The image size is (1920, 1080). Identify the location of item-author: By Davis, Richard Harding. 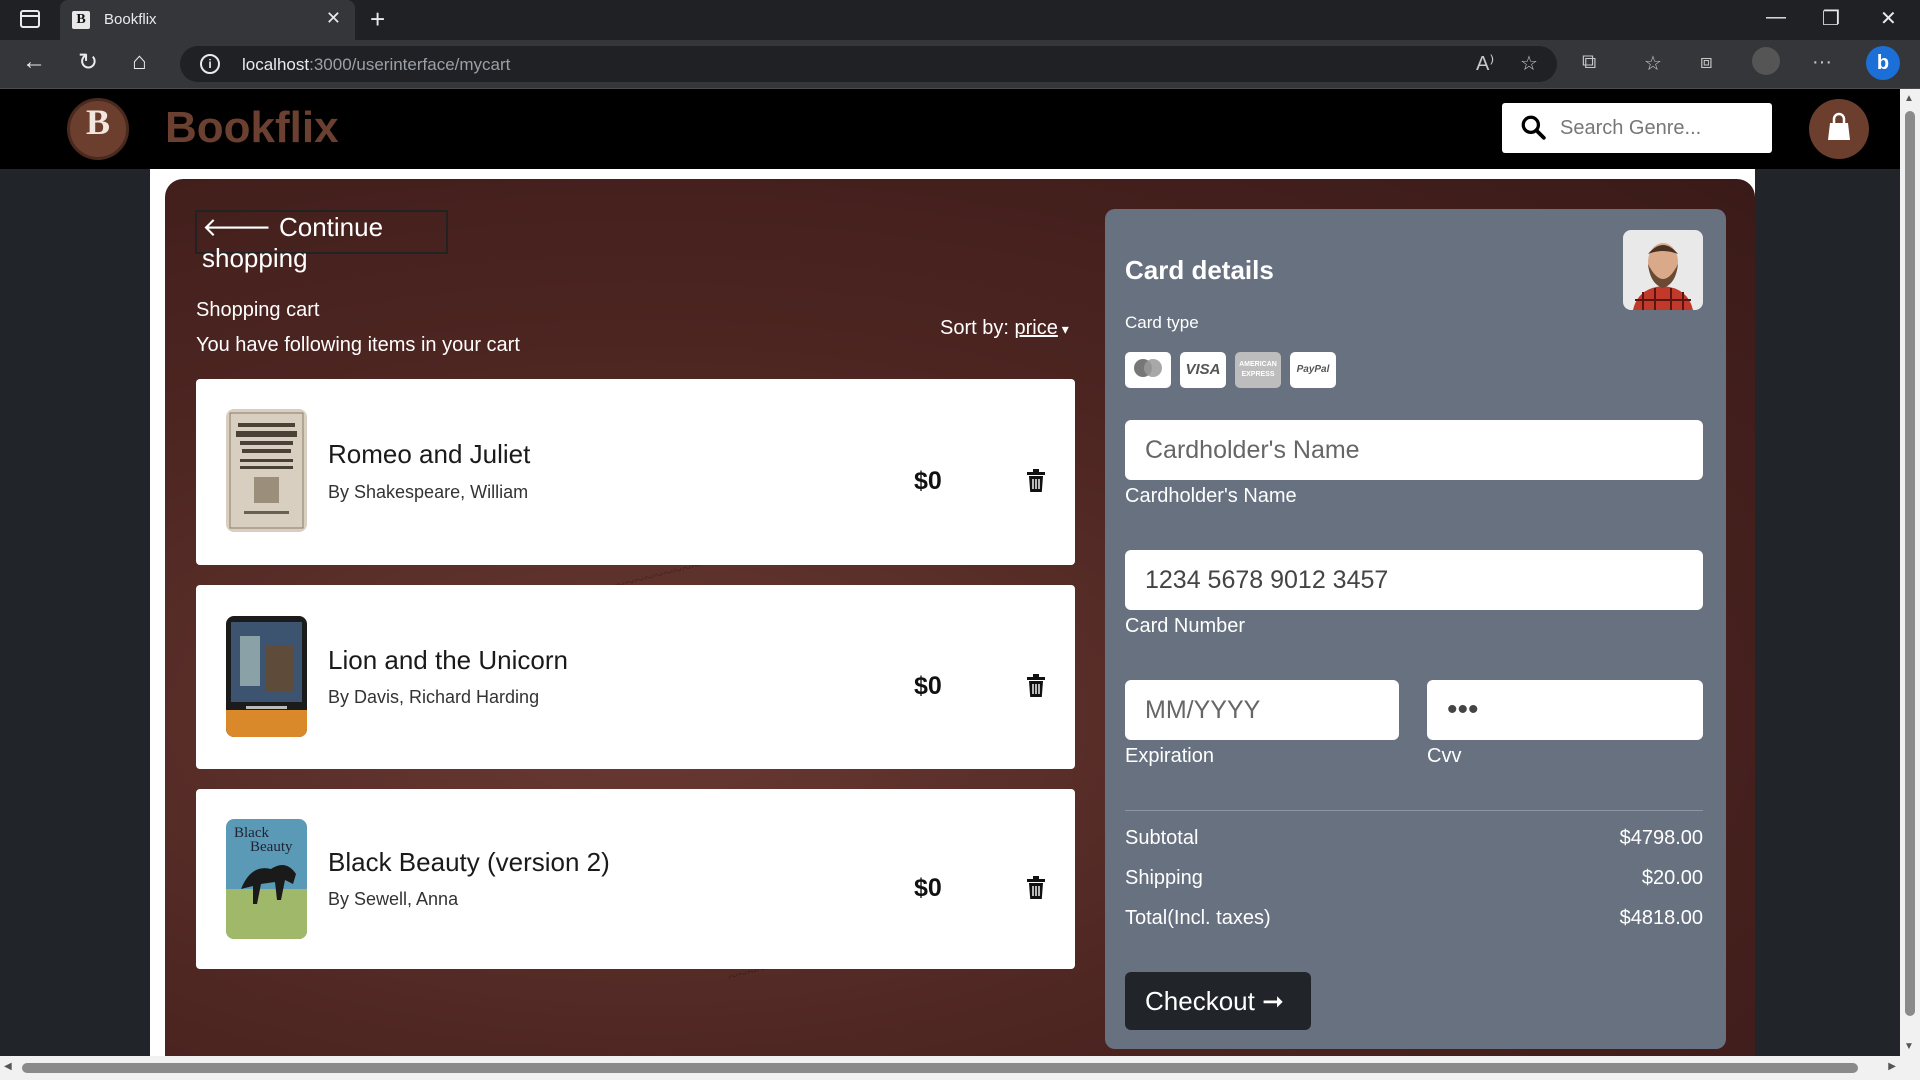
(434, 697).